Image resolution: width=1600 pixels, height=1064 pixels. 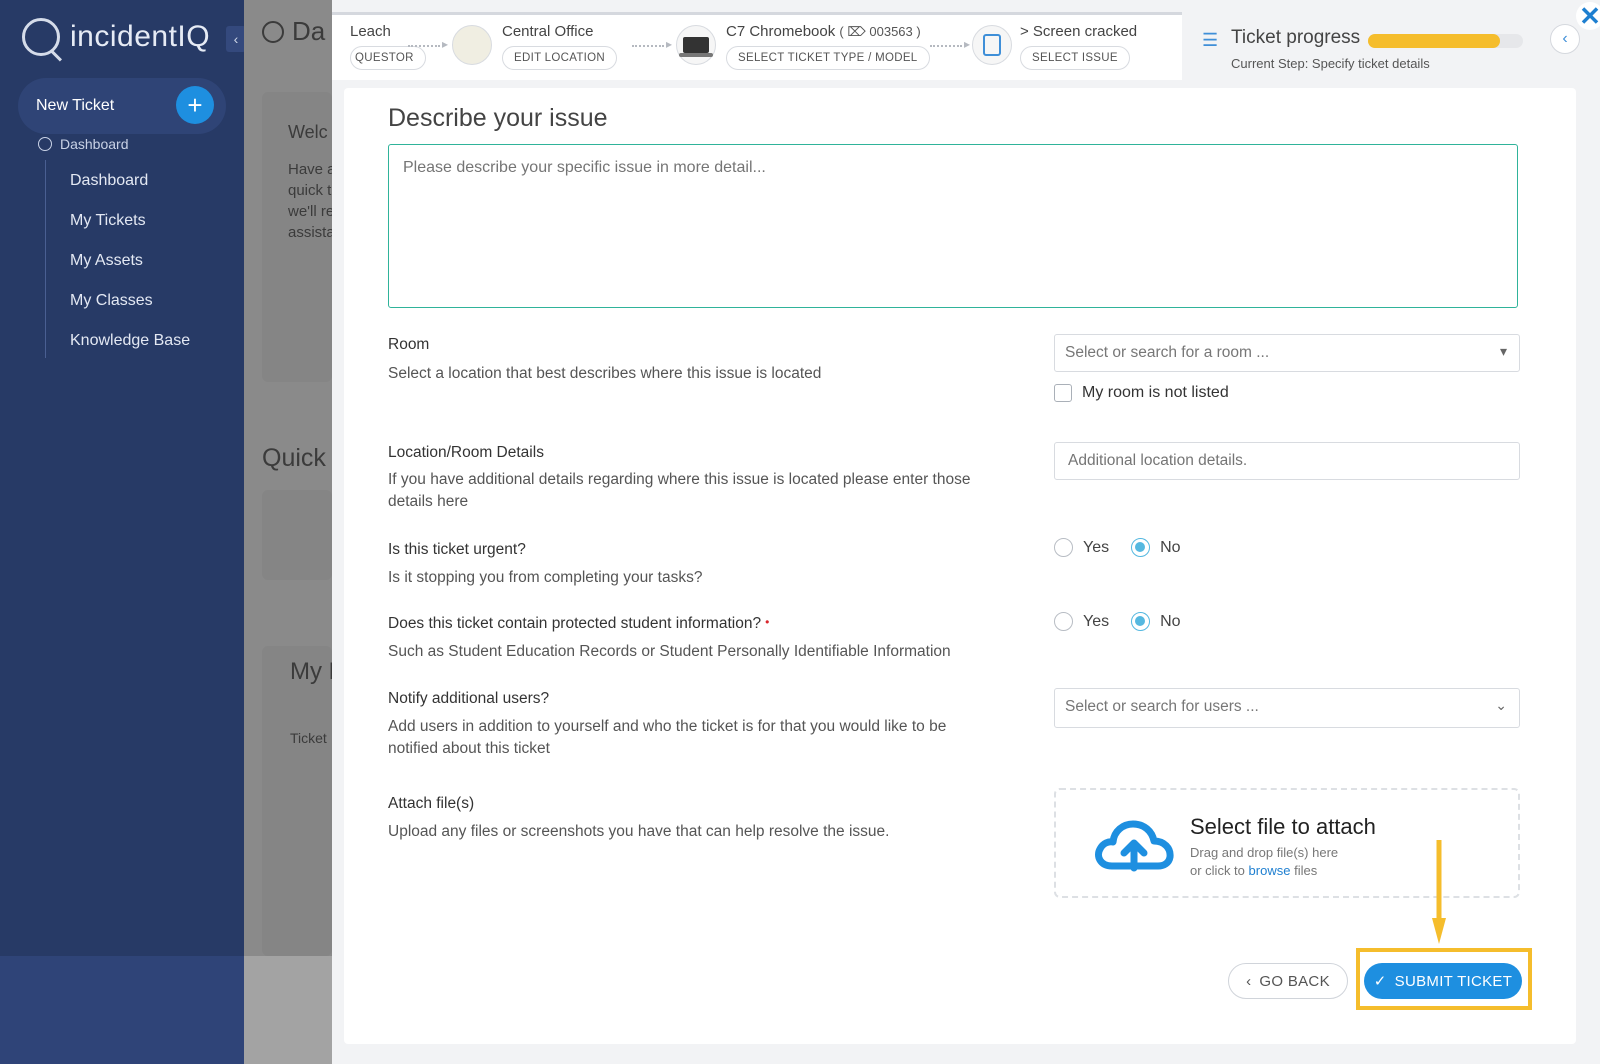 What do you see at coordinates (1294, 981) in the screenshot?
I see `go-back-label: GO BACK` at bounding box center [1294, 981].